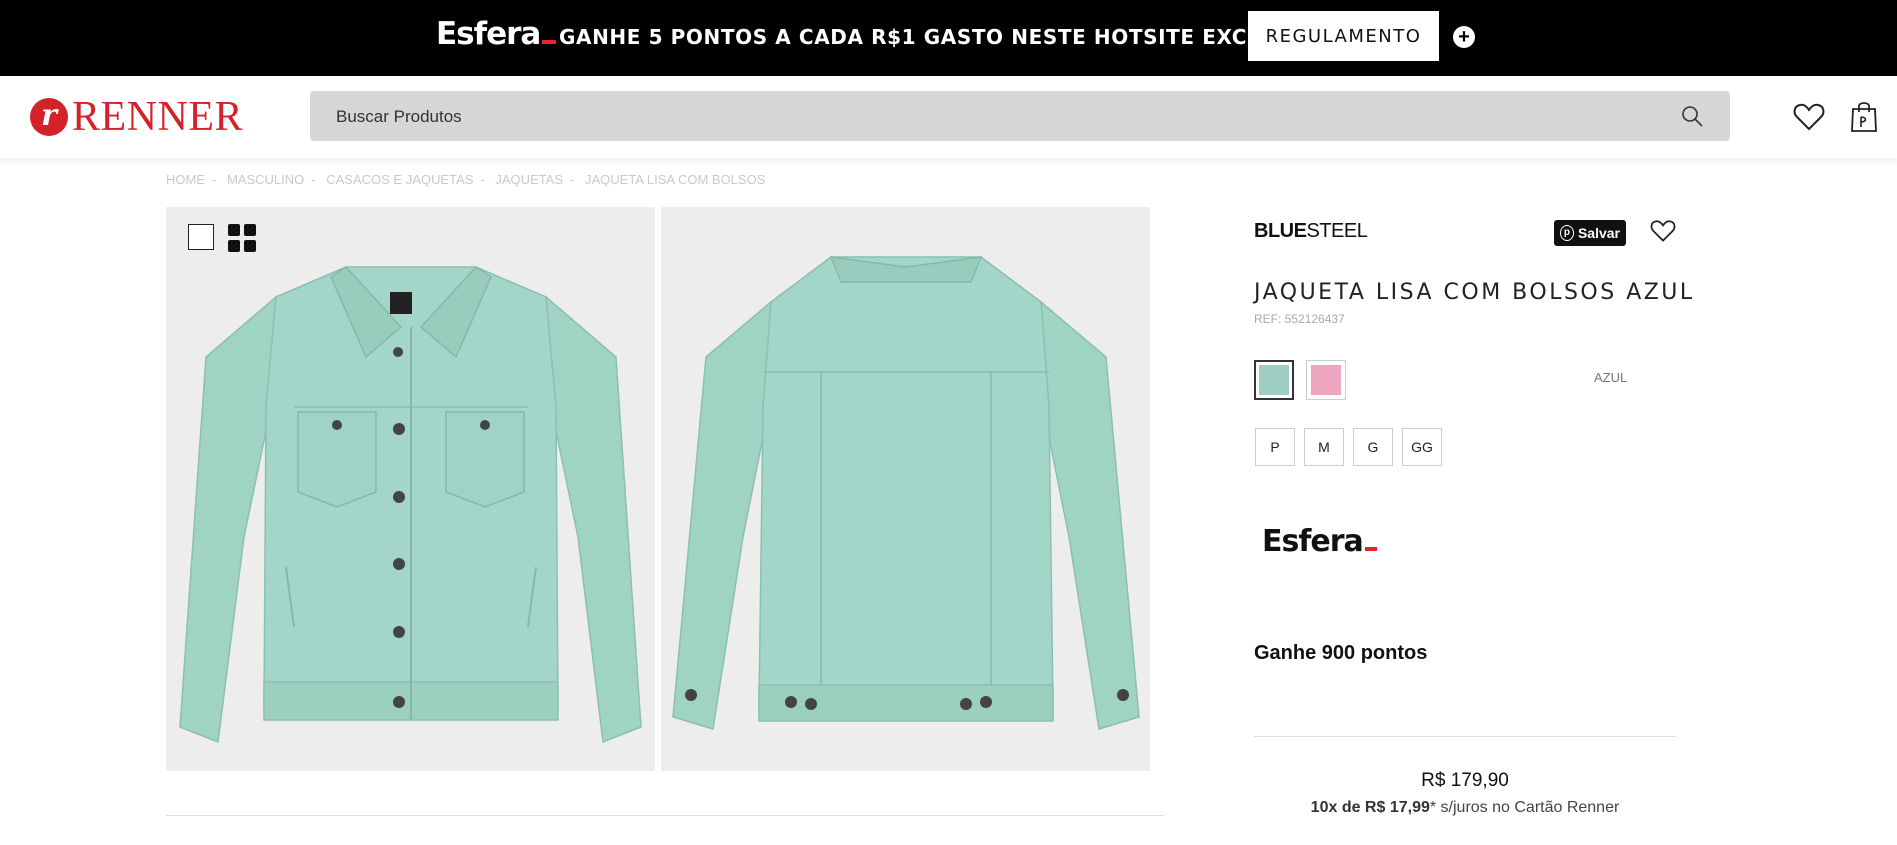 The width and height of the screenshot is (1897, 845). What do you see at coordinates (1275, 447) in the screenshot?
I see `size-option-p: P` at bounding box center [1275, 447].